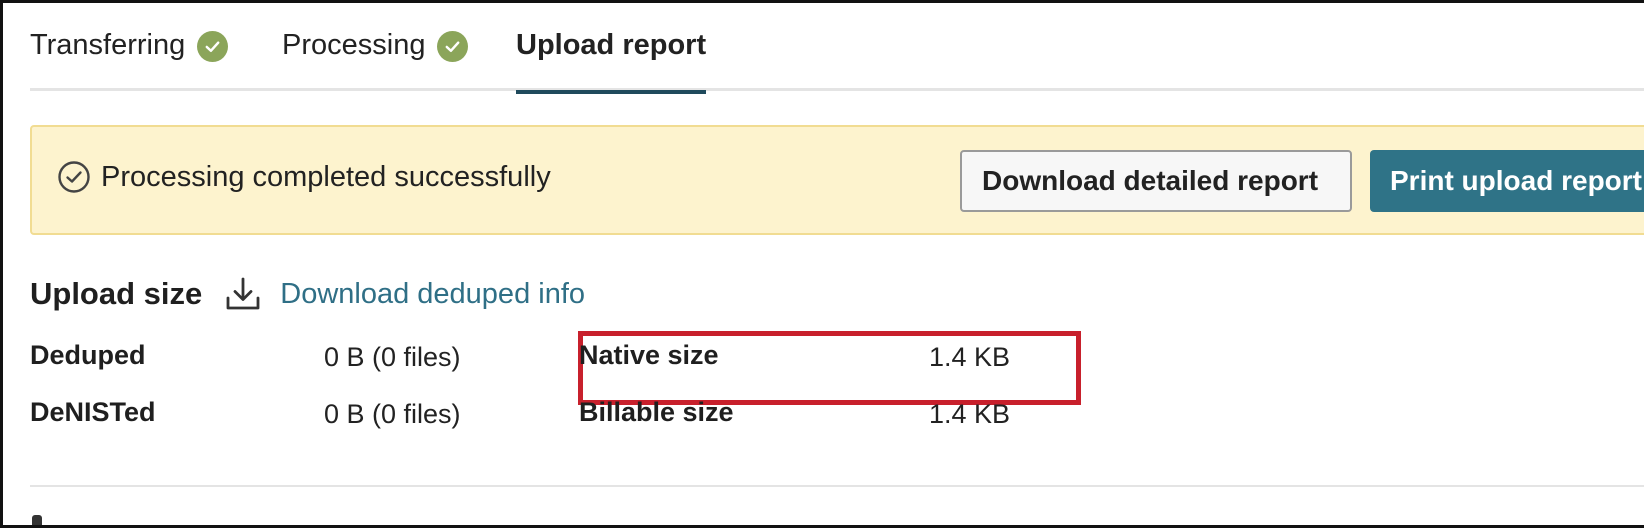 The image size is (1644, 528). What do you see at coordinates (649, 355) in the screenshot?
I see `stat-label-native-size: Native size` at bounding box center [649, 355].